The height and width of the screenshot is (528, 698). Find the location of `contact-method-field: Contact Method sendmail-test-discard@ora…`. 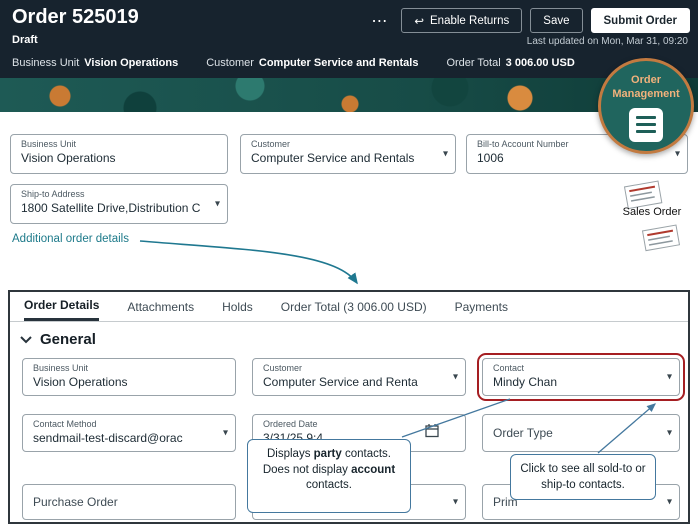

contact-method-field: Contact Method sendmail-test-discard@ora… is located at coordinates (129, 433).